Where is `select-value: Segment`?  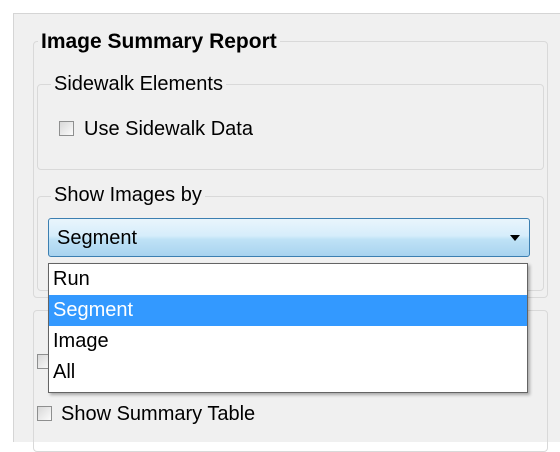
select-value: Segment is located at coordinates (97, 238).